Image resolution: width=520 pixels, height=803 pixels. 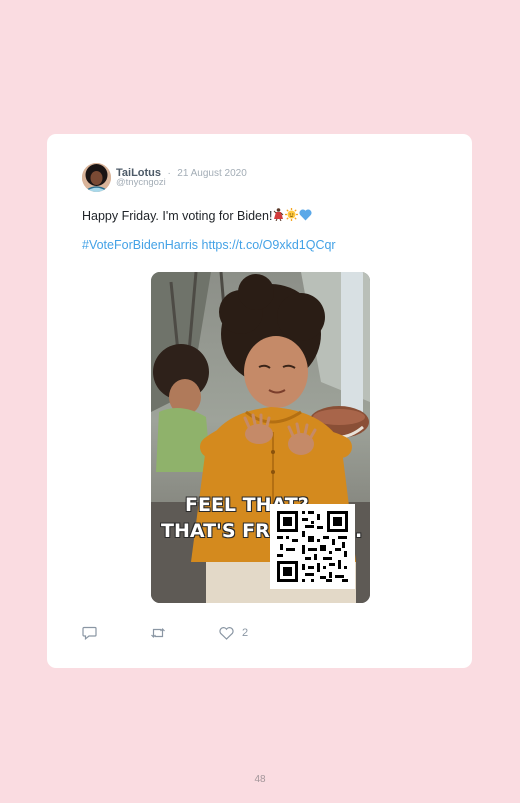 What do you see at coordinates (140, 245) in the screenshot?
I see `hashtag-link: #VoteForBidenHarris` at bounding box center [140, 245].